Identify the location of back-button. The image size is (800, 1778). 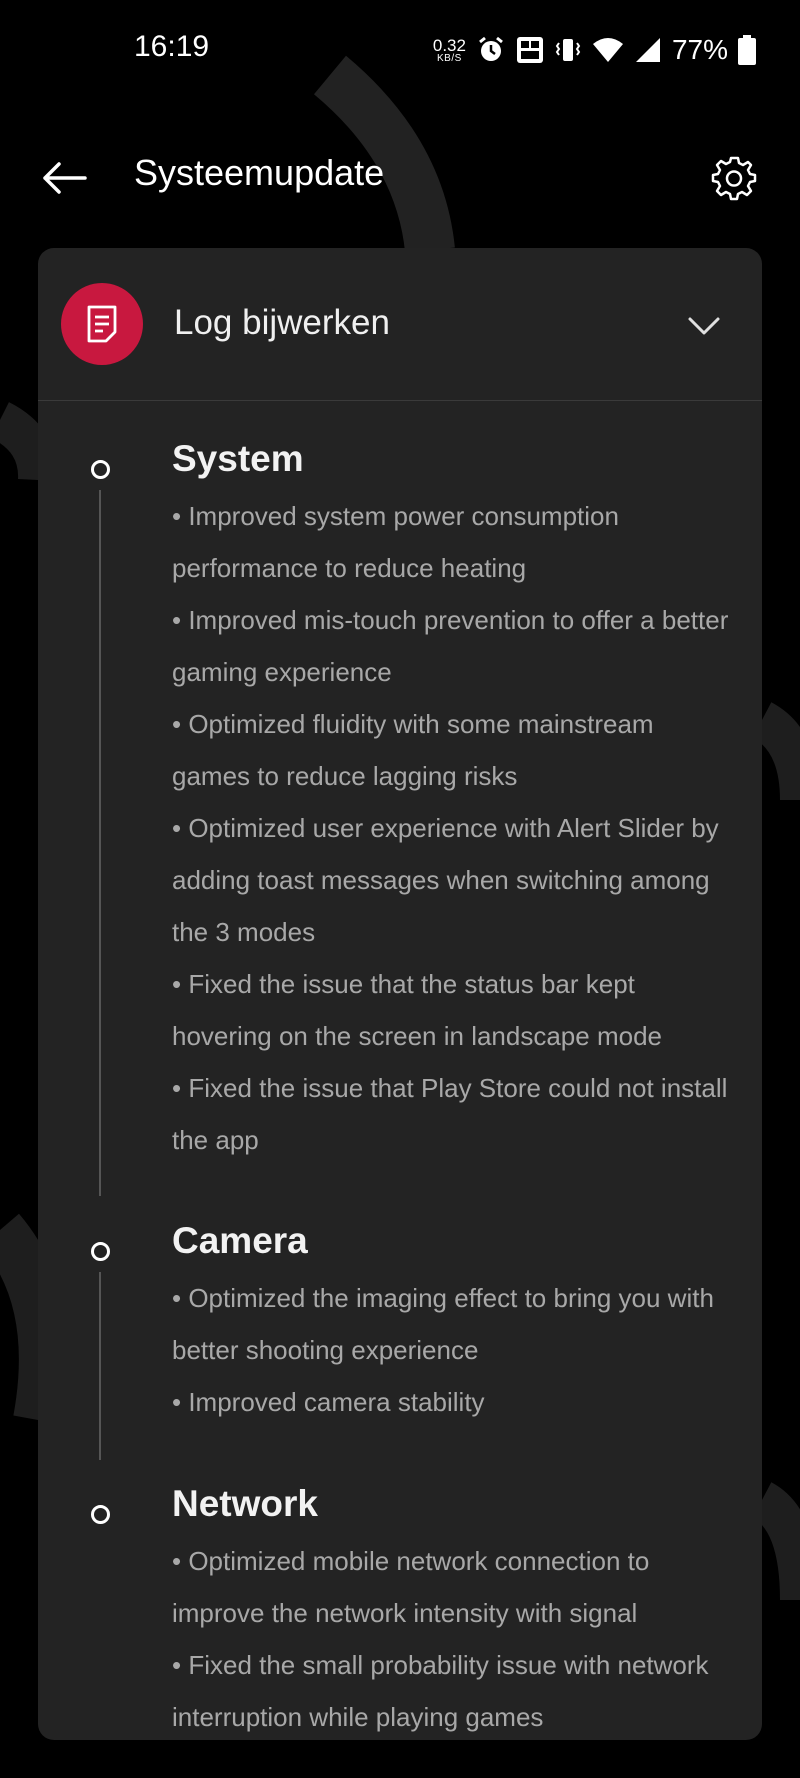
(64, 178).